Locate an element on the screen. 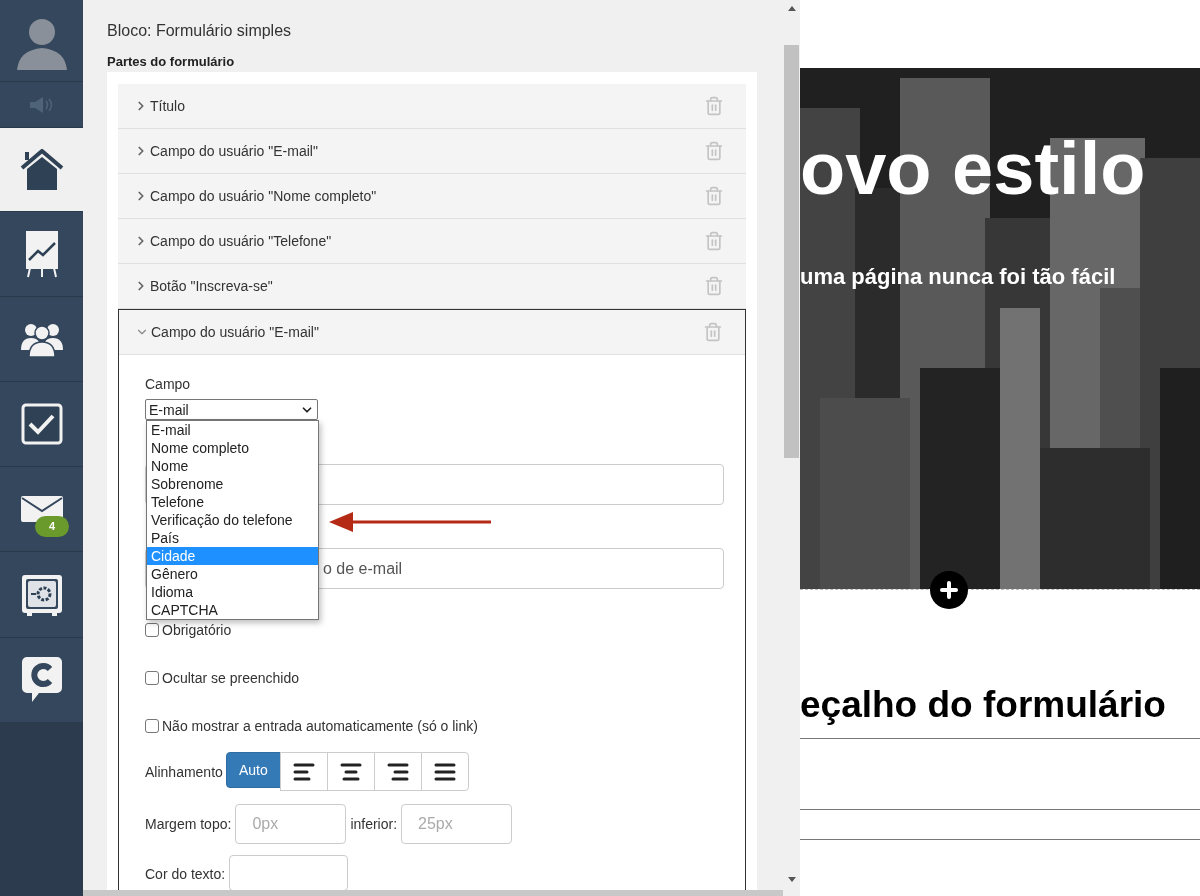 The height and width of the screenshot is (896, 1200). margin-top-field: 0px is located at coordinates (291, 824).